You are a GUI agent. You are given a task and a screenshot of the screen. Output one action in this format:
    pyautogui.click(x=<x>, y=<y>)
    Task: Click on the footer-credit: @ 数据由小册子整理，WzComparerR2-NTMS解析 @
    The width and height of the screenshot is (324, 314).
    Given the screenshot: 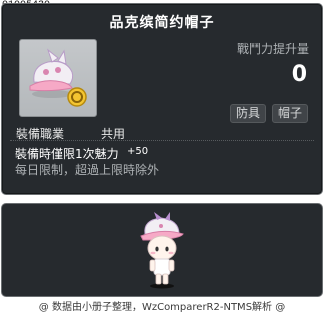 What is the action you would take?
    pyautogui.click(x=162, y=307)
    